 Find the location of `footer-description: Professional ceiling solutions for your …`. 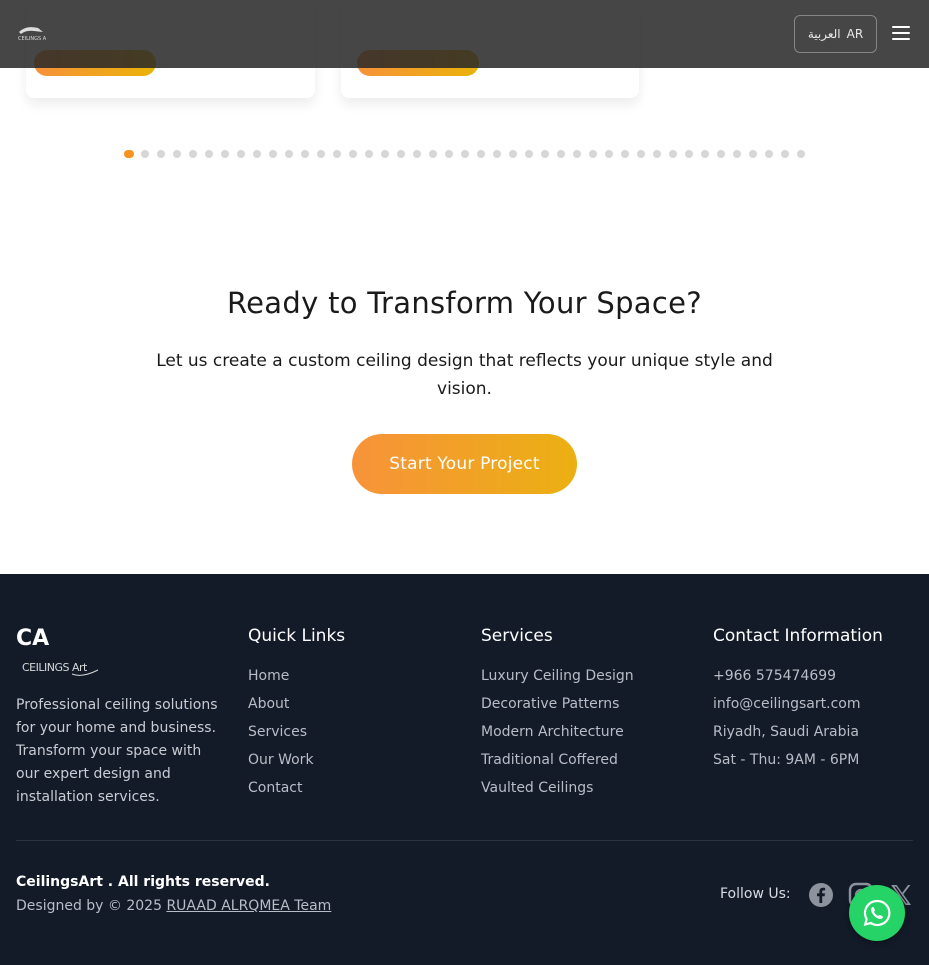

footer-description: Professional ceiling solutions for your … is located at coordinates (117, 751).